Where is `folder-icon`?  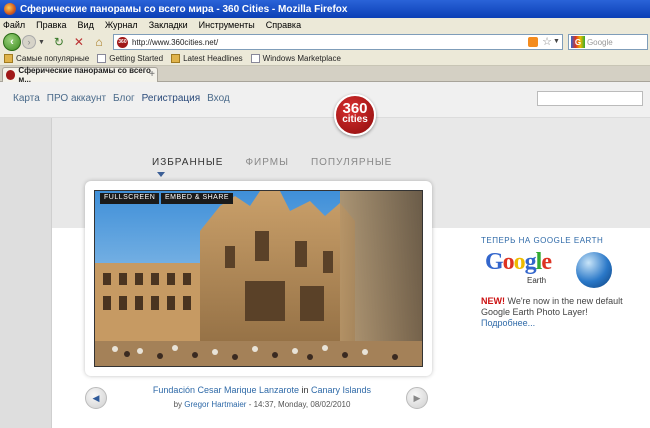
folder-icon is located at coordinates (8, 58).